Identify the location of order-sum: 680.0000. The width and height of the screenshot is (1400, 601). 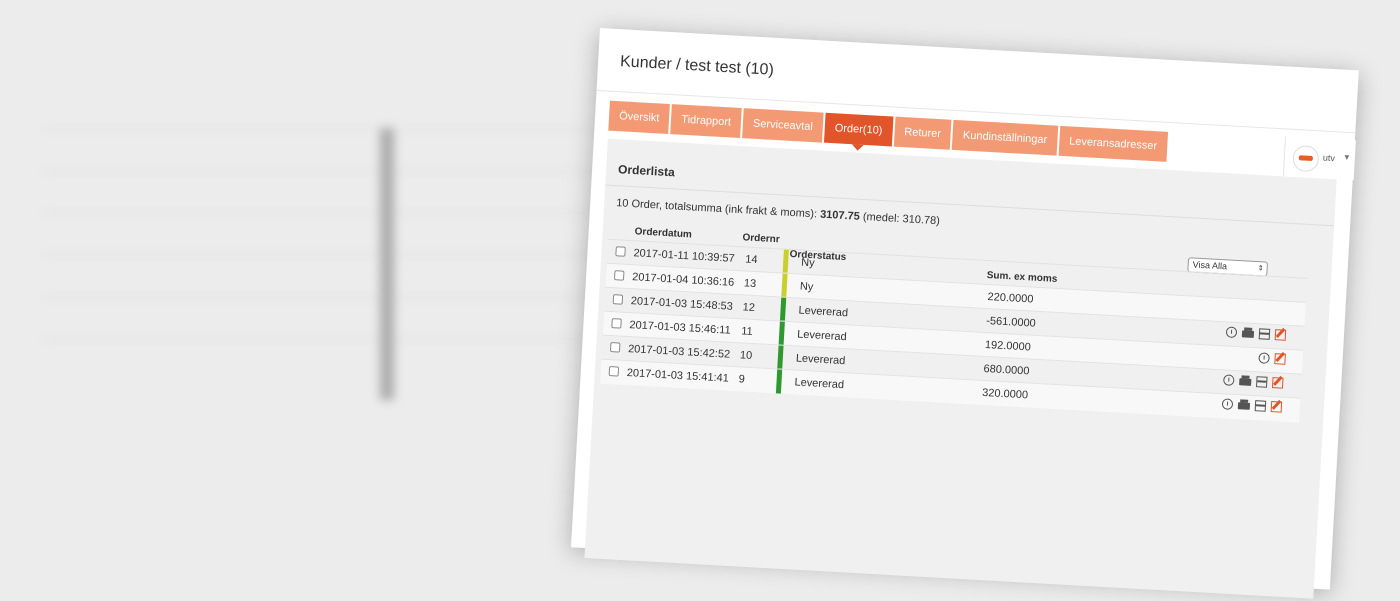
(1006, 370).